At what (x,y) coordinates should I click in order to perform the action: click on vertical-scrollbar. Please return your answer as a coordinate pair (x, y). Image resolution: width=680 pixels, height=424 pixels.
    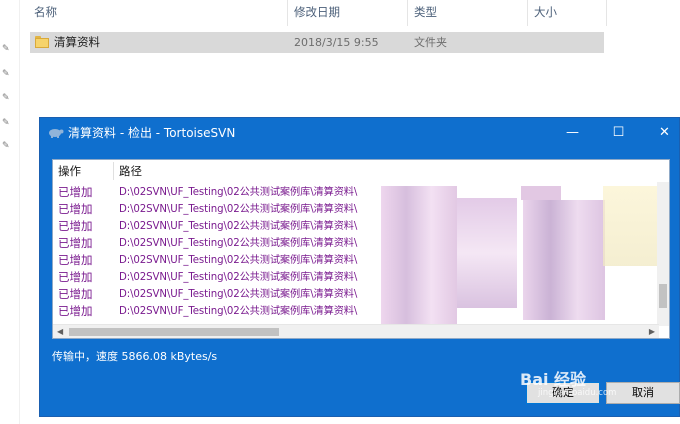
    Looking at the image, I should click on (663, 254).